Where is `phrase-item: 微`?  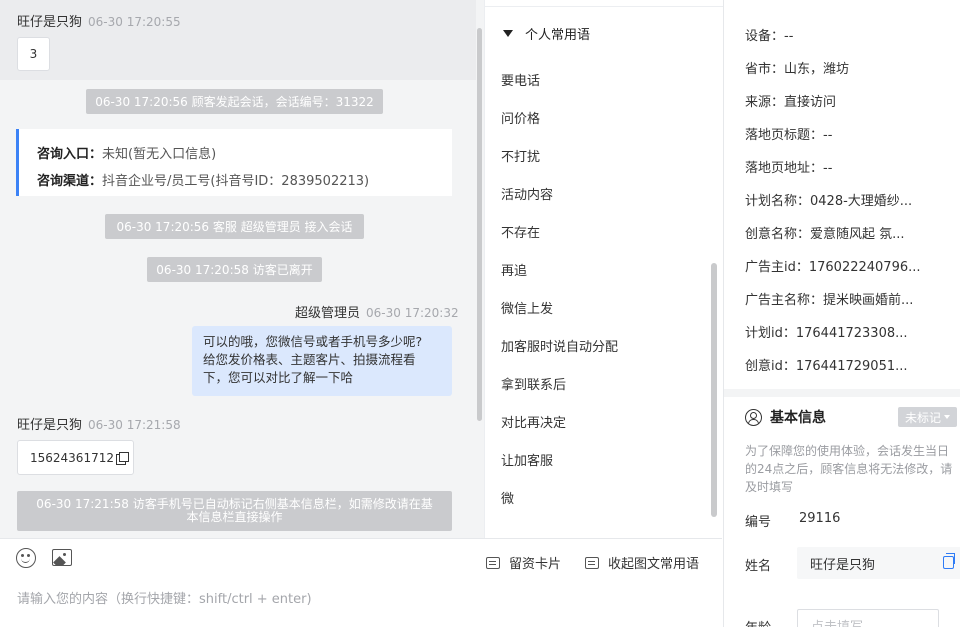
phrase-item: 微 is located at coordinates (507, 497).